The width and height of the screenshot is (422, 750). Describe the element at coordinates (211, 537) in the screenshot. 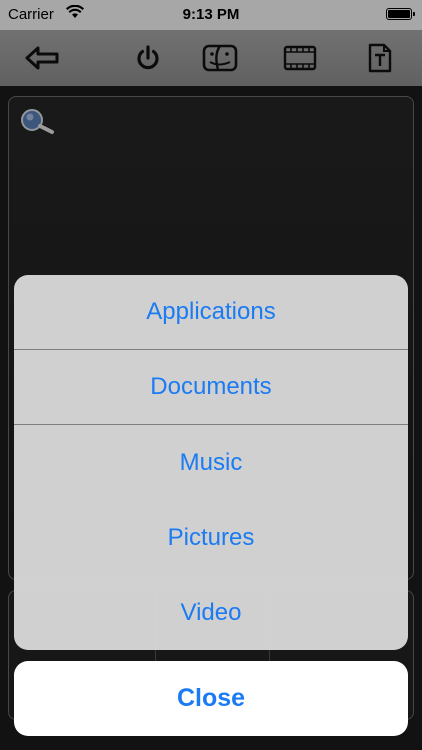

I see `action-pictures: Pictures` at that location.